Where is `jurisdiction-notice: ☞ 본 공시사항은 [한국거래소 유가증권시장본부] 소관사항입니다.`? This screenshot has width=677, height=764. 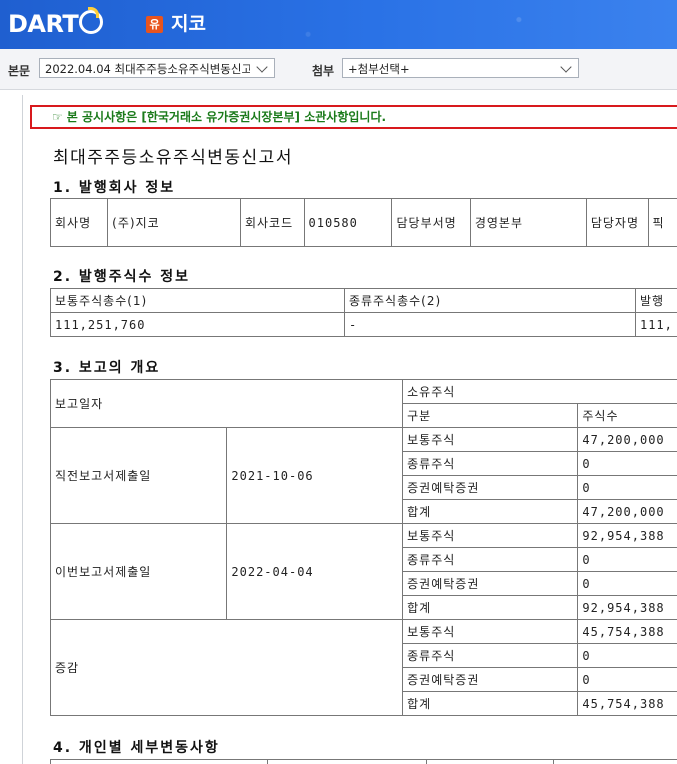
jurisdiction-notice: ☞ 본 공시사항은 [한국거래소 유가증권시장본부] 소관사항입니다. is located at coordinates (353, 117).